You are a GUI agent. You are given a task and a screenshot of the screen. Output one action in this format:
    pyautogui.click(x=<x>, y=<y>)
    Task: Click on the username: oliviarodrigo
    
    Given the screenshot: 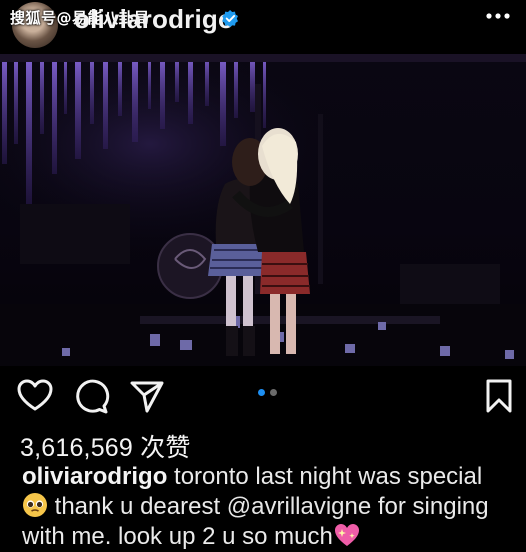 What is the action you would take?
    pyautogui.click(x=154, y=19)
    